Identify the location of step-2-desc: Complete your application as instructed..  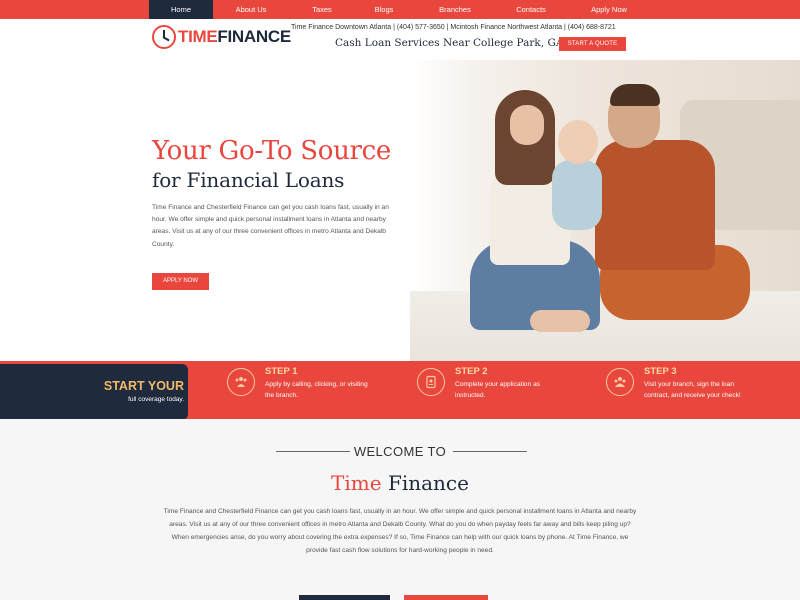
(498, 390).